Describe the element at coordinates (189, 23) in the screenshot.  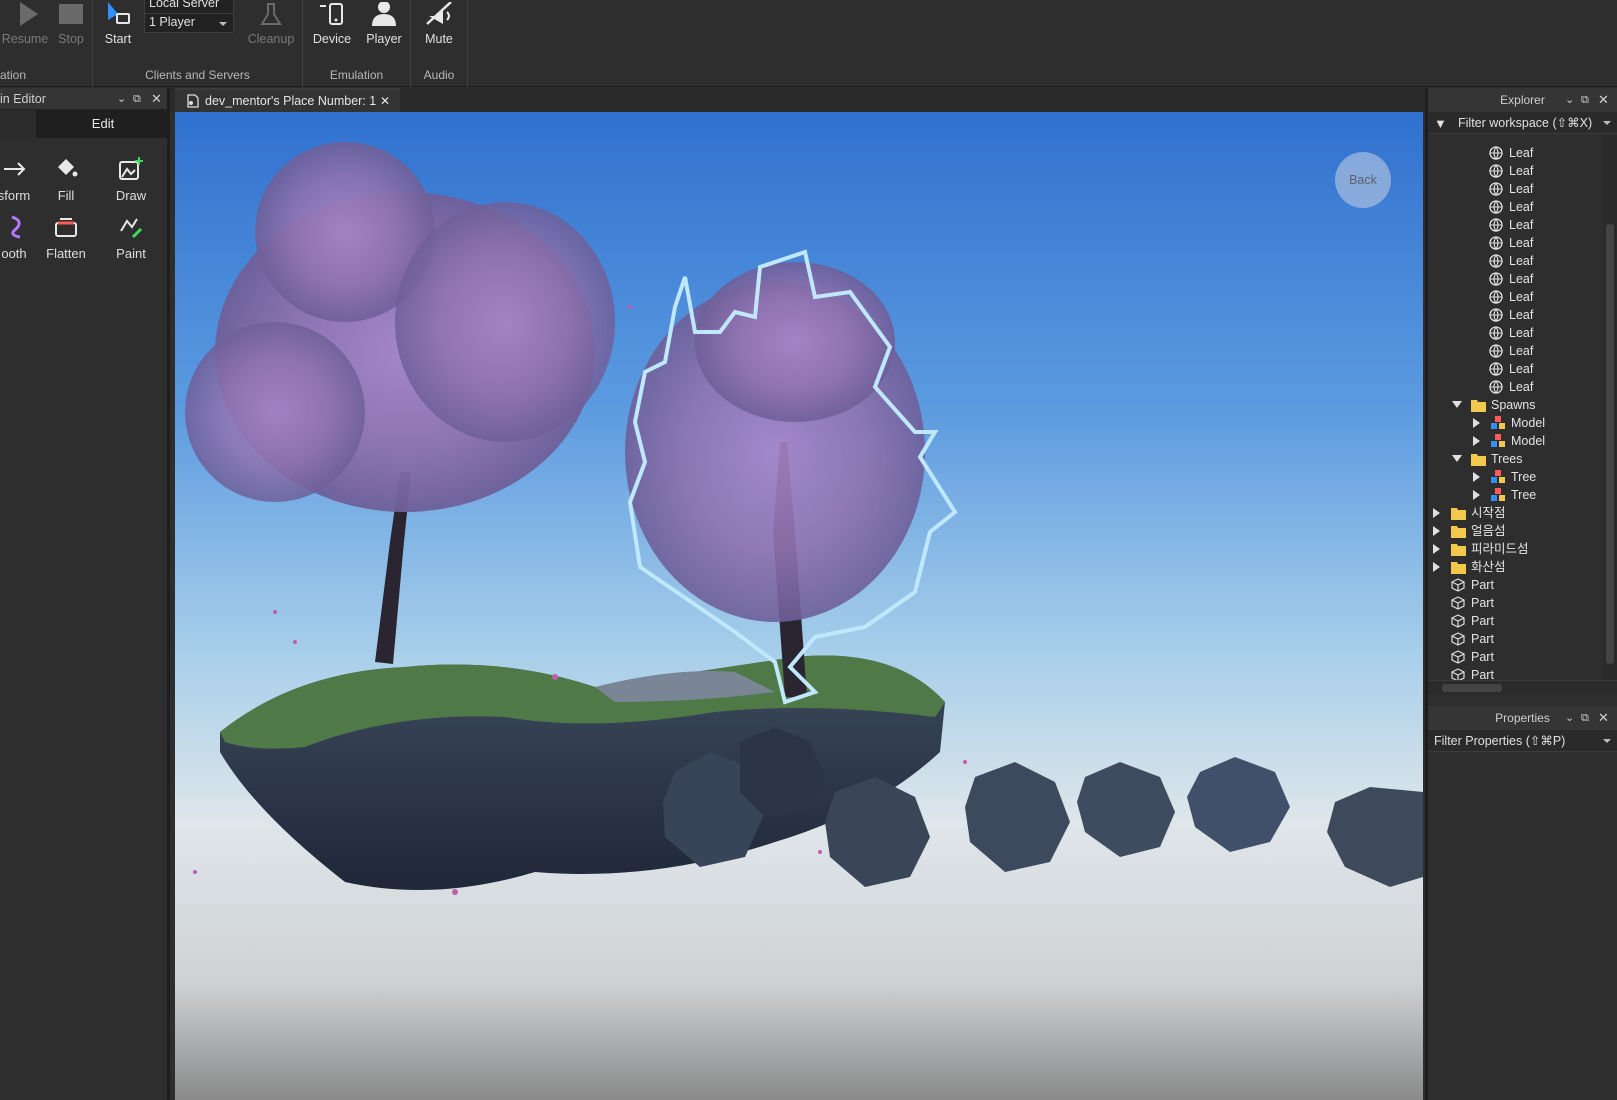
I see `player-count-select: 1 Player` at that location.